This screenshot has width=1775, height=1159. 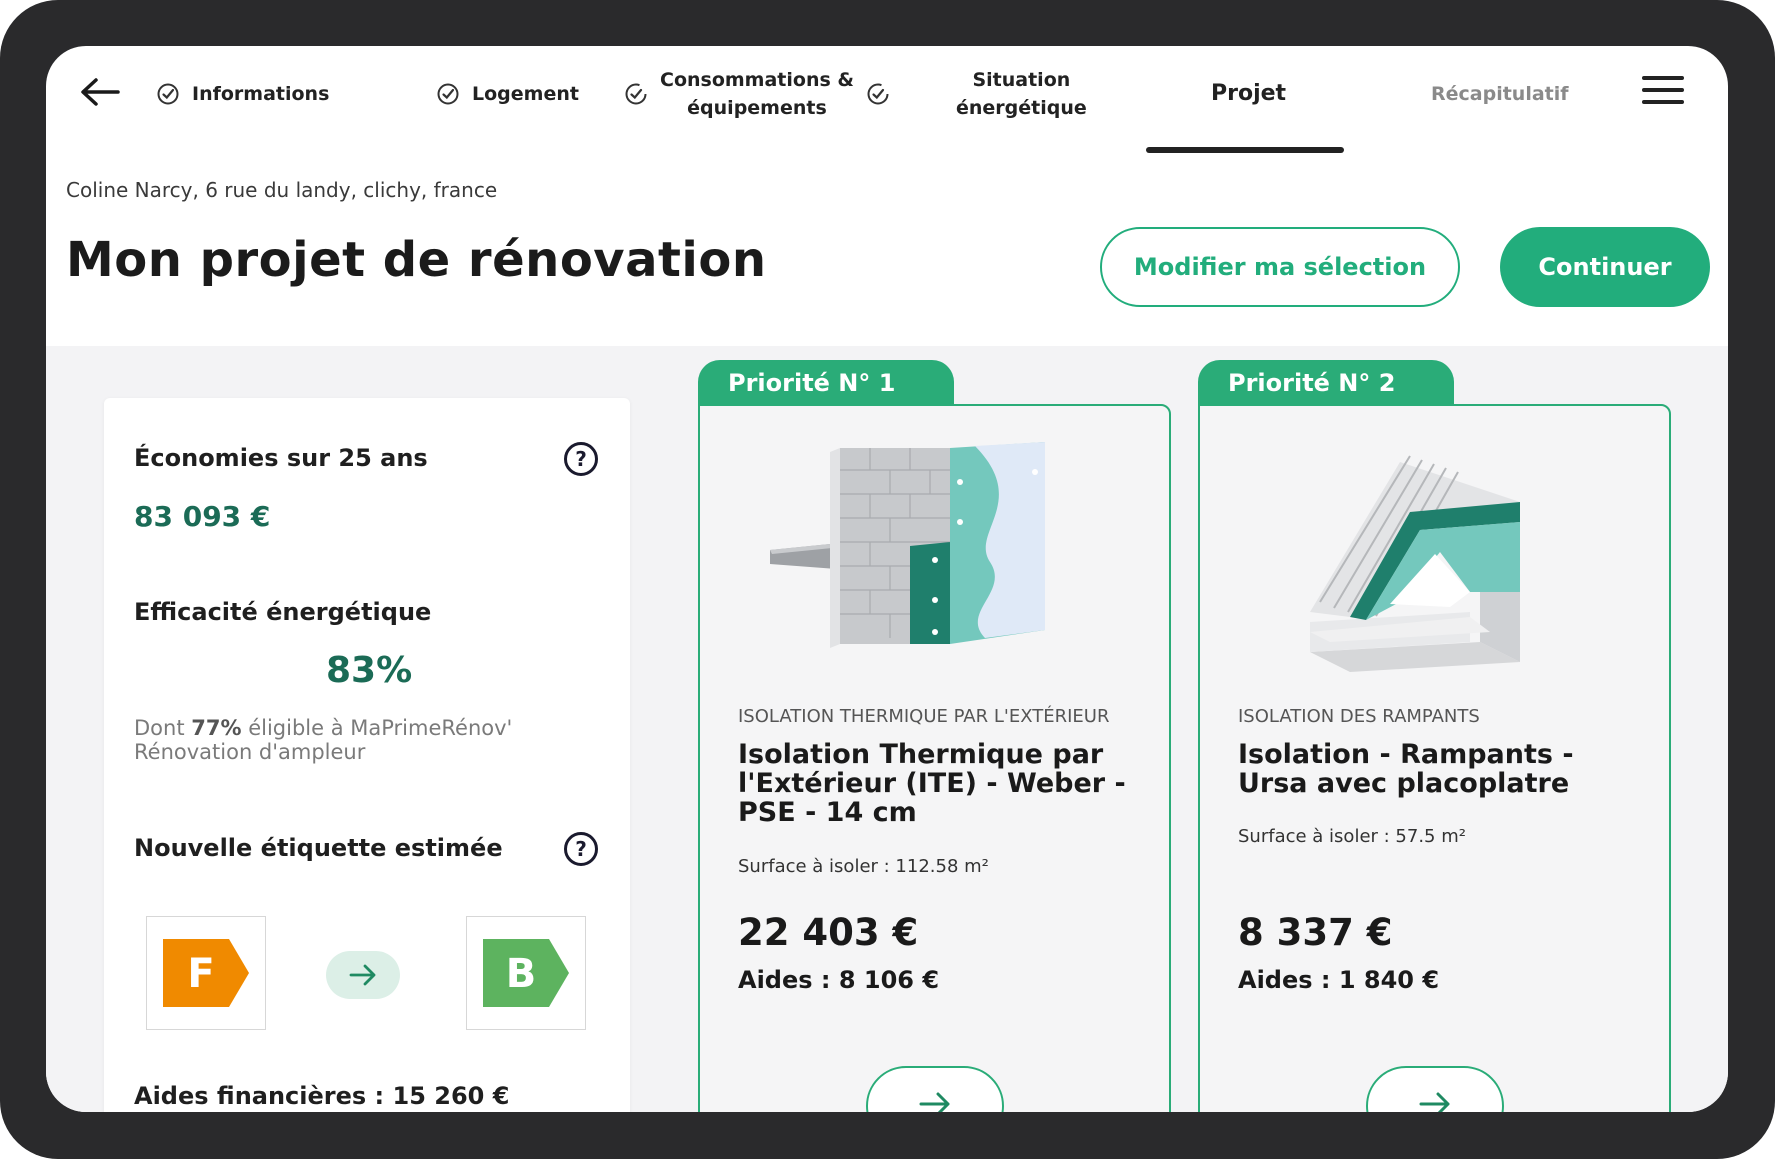 I want to click on energy-label-current: F, so click(x=206, y=973).